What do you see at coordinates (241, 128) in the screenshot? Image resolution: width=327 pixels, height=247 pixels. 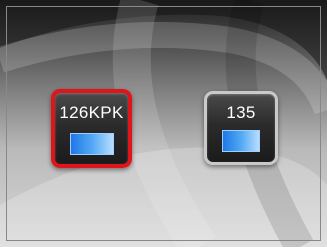 I see `format-tile-135: 135` at bounding box center [241, 128].